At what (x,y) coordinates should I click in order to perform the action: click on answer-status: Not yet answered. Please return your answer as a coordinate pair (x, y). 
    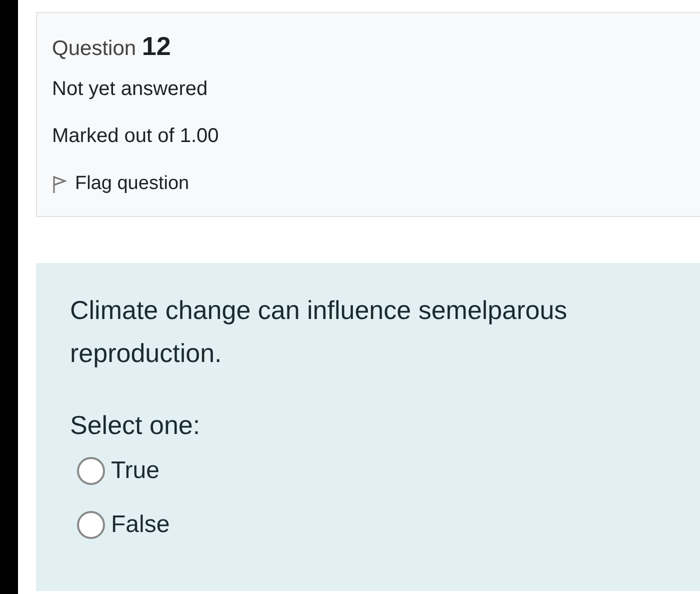
    Looking at the image, I should click on (130, 89).